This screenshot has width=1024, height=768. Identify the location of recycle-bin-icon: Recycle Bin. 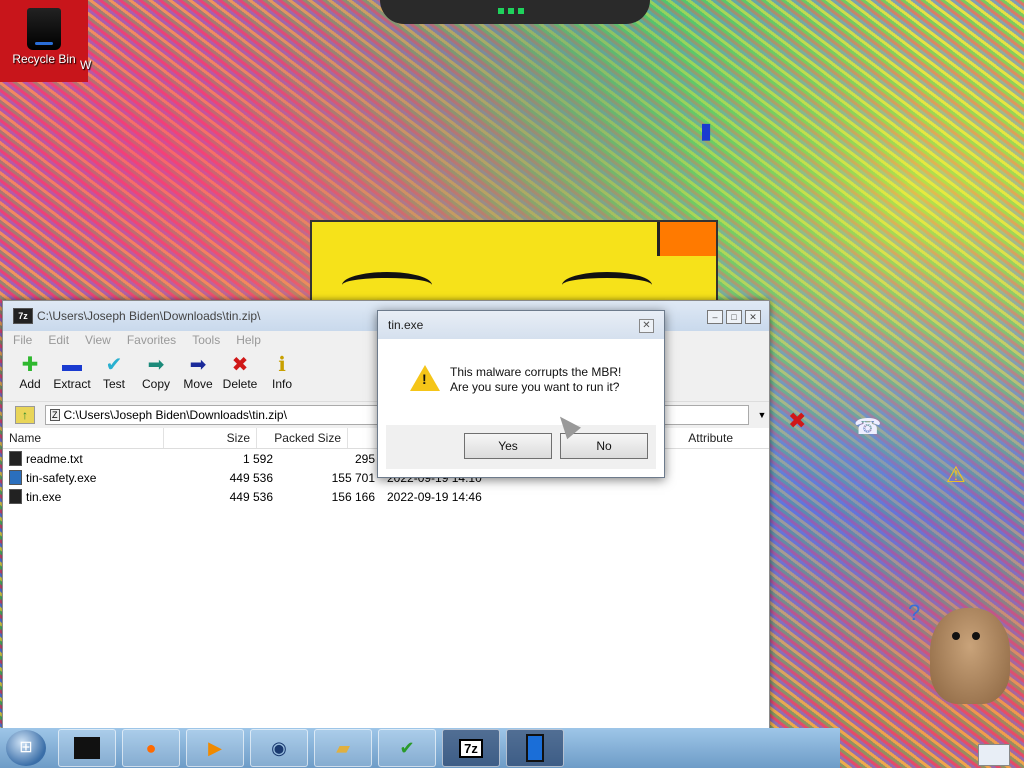
(44, 41).